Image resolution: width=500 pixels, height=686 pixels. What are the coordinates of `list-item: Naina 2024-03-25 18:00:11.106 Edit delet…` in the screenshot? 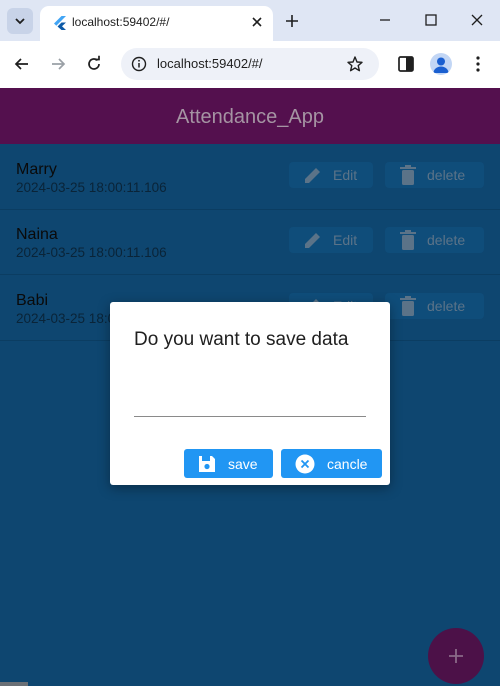 It's located at (250, 242).